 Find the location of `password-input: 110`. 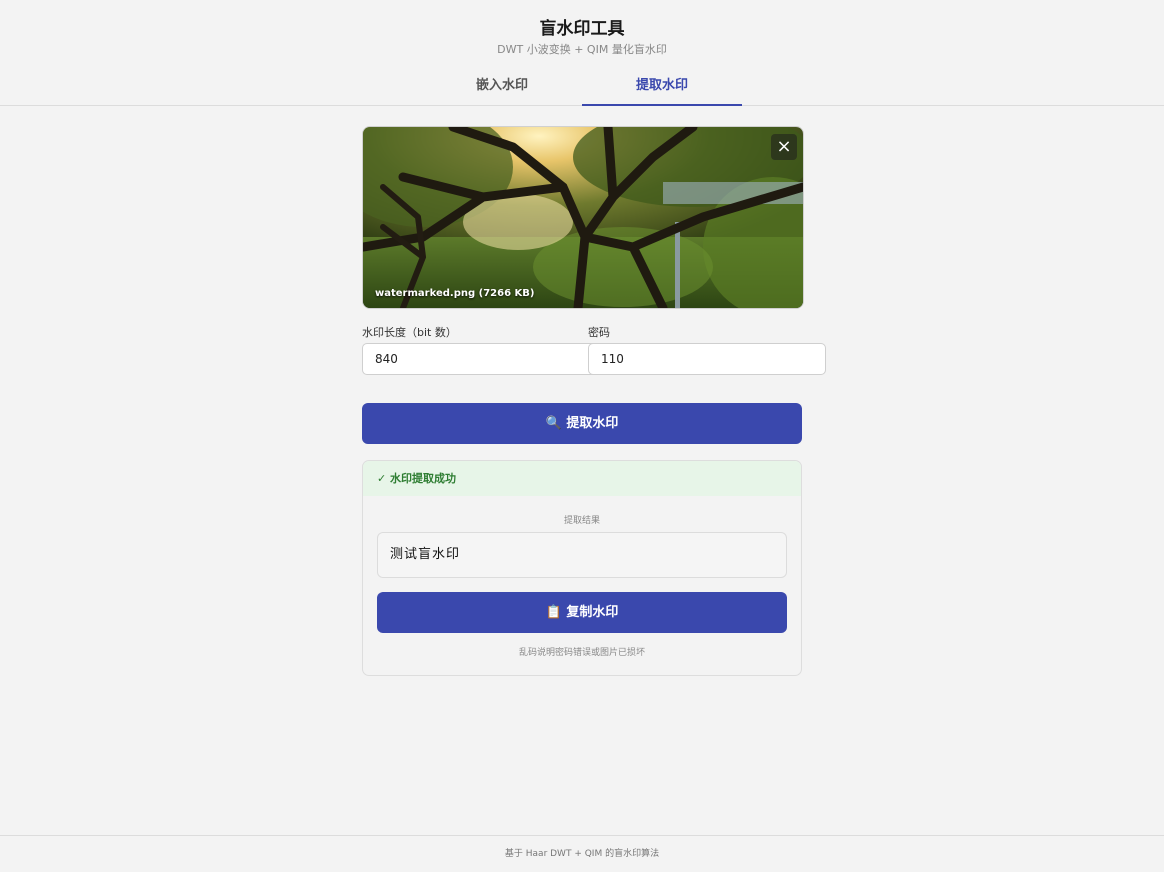

password-input: 110 is located at coordinates (707, 359).